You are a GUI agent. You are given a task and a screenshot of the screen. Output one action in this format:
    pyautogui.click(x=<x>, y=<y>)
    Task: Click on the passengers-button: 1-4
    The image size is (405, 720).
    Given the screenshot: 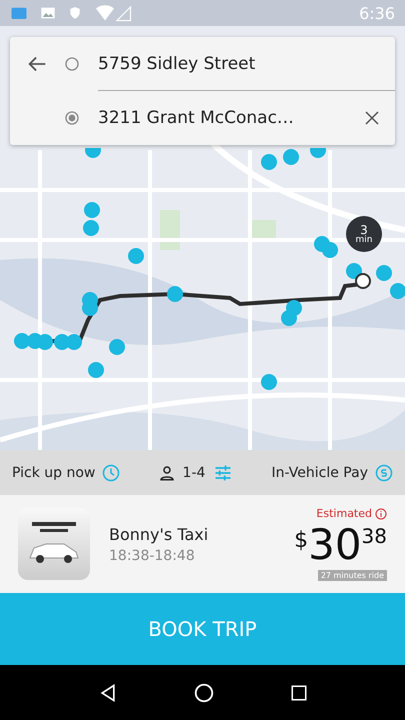 What is the action you would take?
    pyautogui.click(x=196, y=472)
    